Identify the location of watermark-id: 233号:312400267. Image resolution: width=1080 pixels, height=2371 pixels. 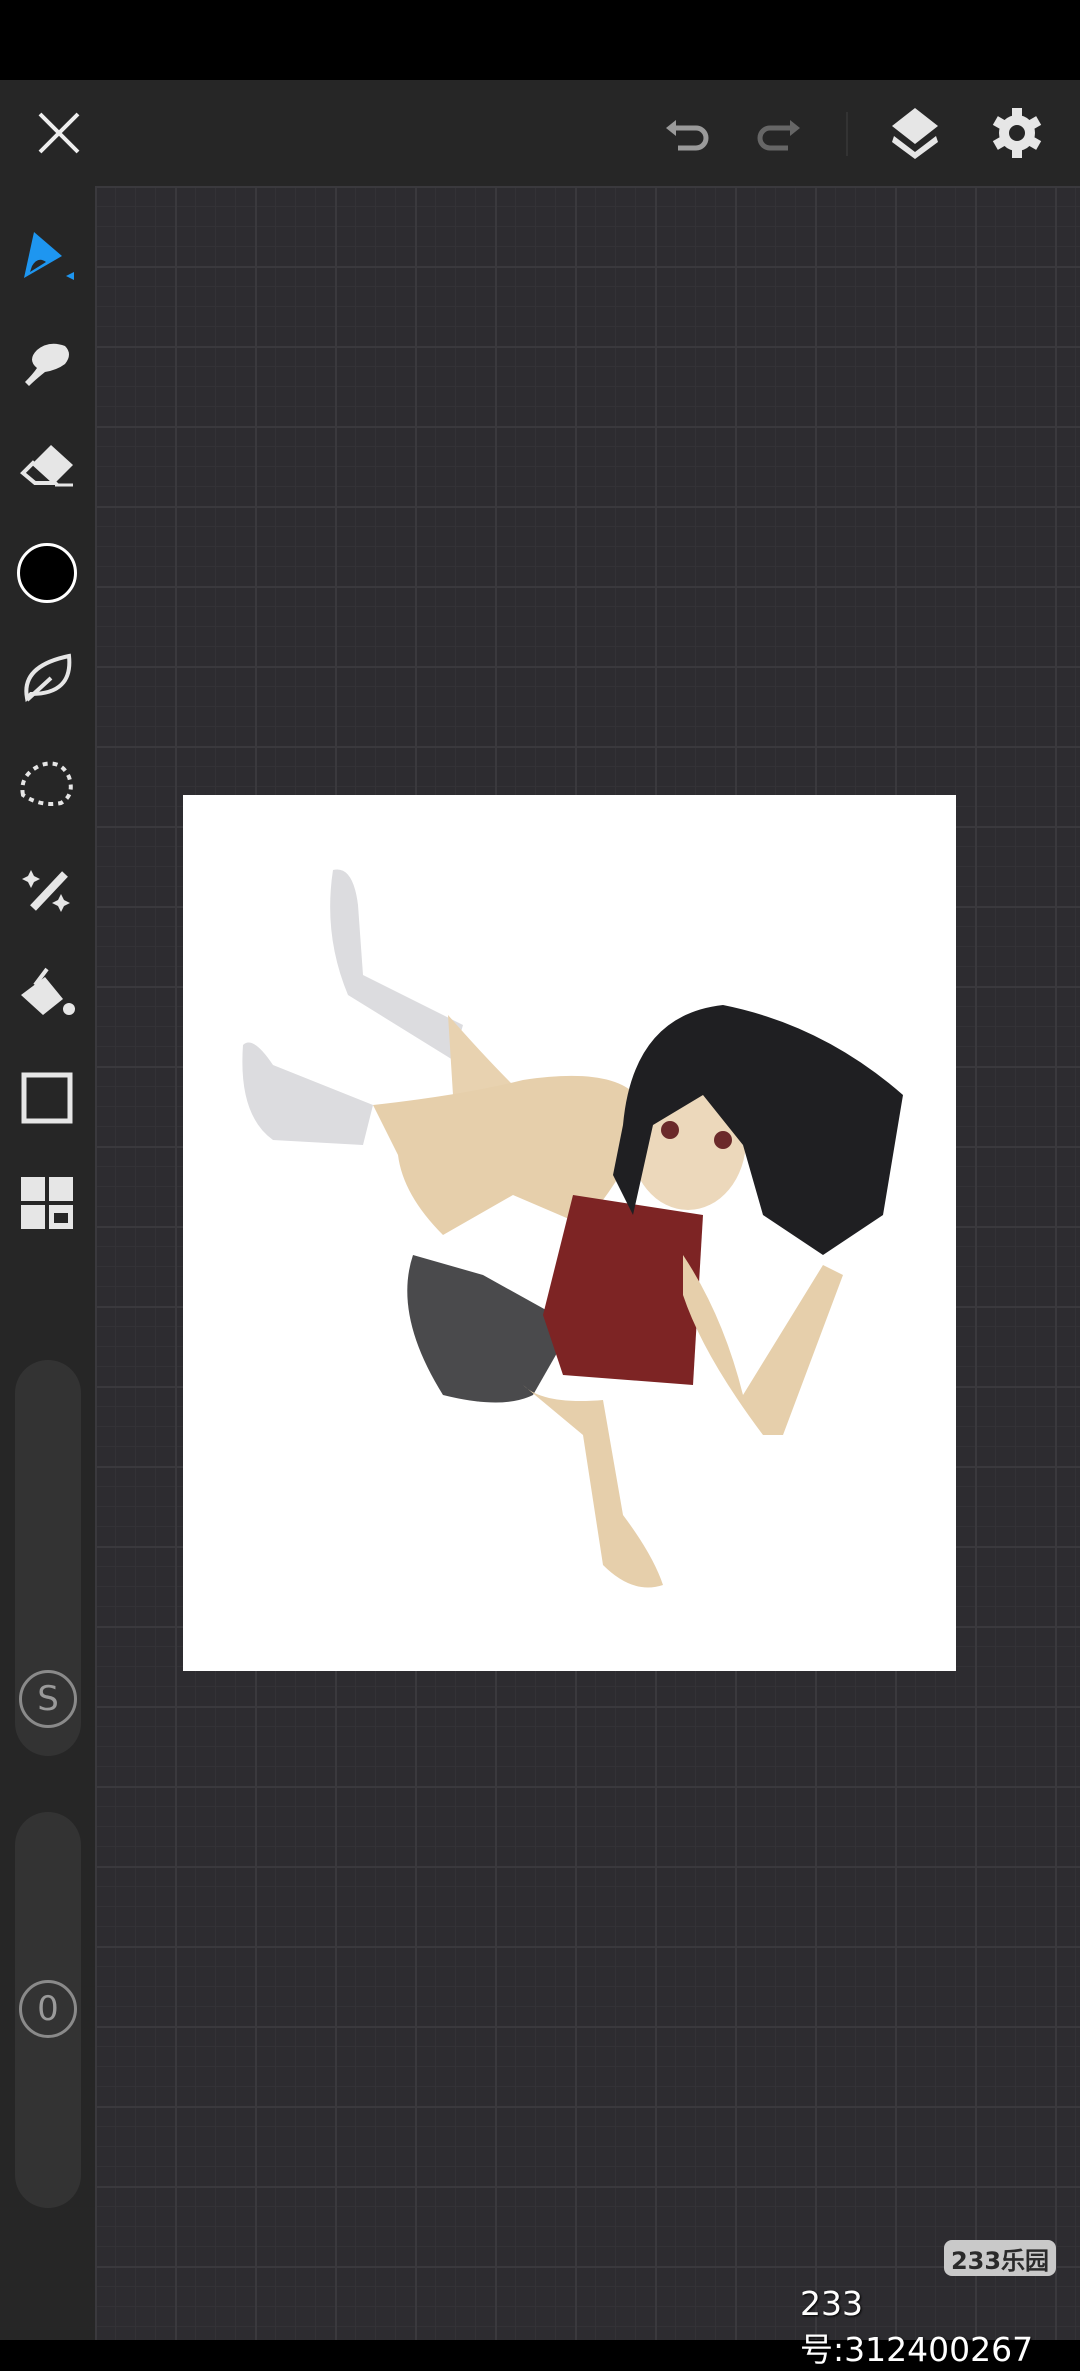
(917, 2326).